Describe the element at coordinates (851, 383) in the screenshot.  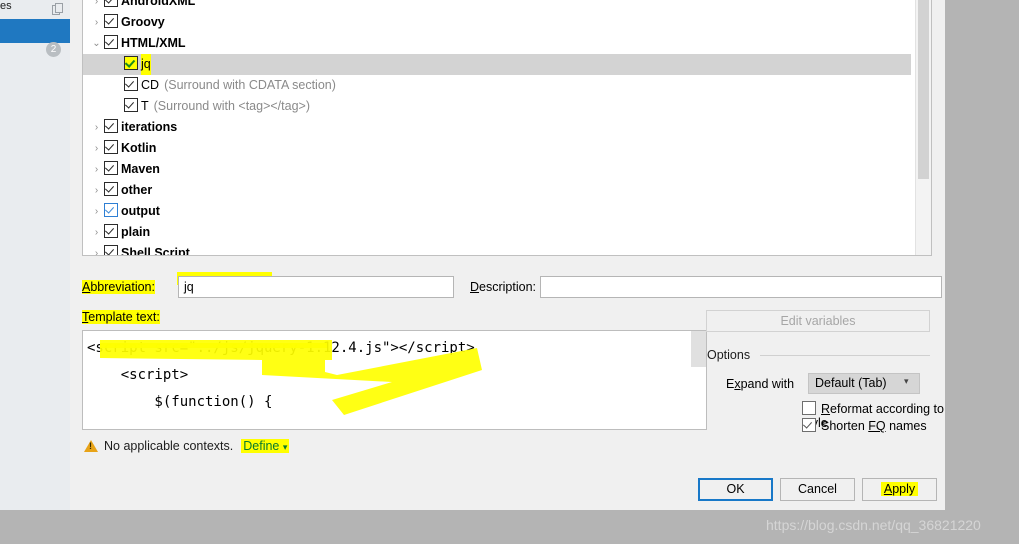
I see `expand-with-value: Default (Tab)` at that location.